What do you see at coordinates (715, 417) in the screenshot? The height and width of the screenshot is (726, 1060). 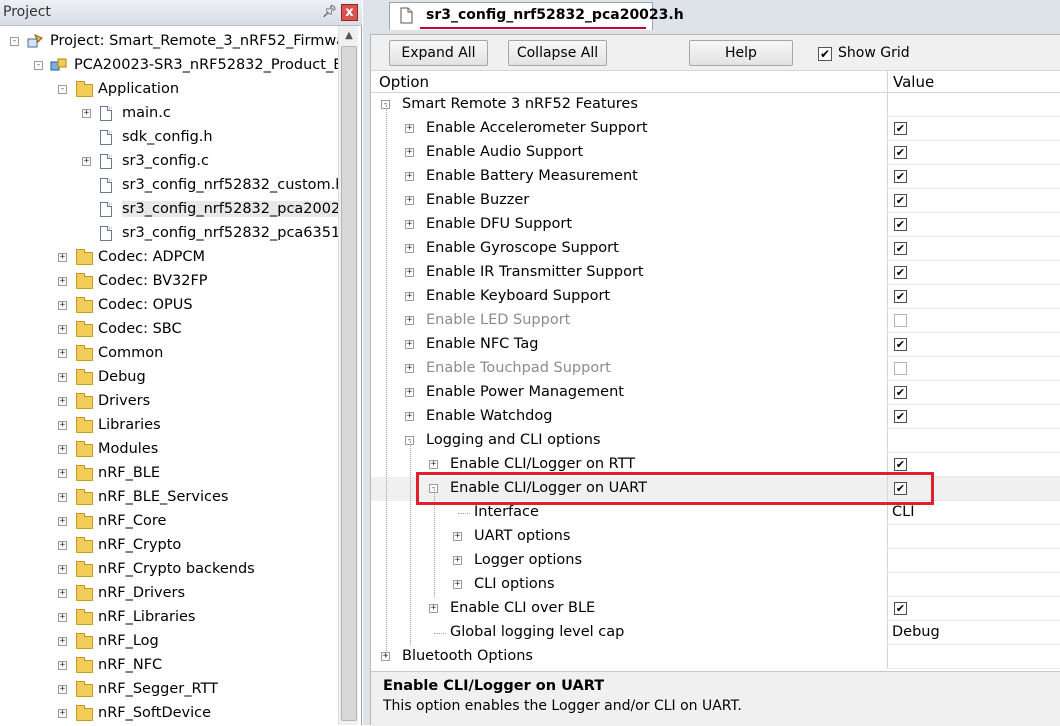 I see `option-row: + Enable Watchdog ✔` at bounding box center [715, 417].